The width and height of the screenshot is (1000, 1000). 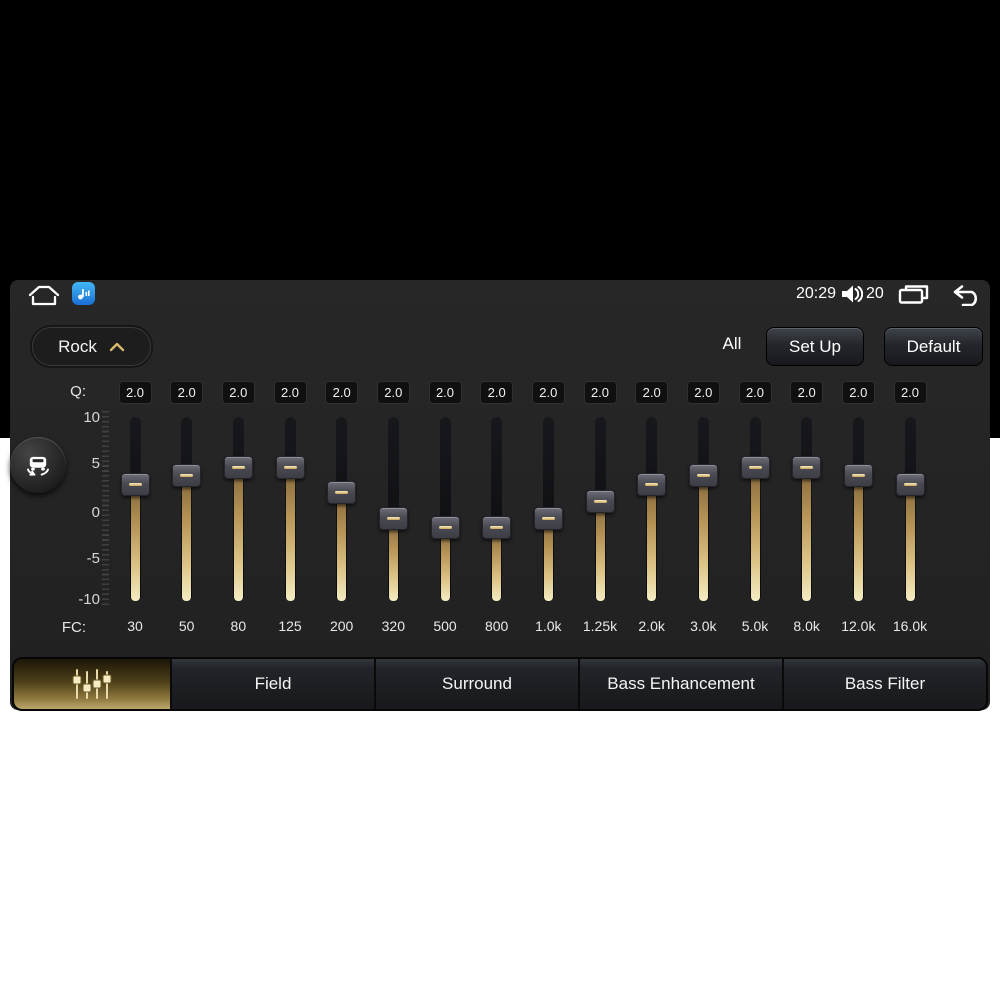 I want to click on eq-slider-handle-3.0k, so click(x=703, y=476).